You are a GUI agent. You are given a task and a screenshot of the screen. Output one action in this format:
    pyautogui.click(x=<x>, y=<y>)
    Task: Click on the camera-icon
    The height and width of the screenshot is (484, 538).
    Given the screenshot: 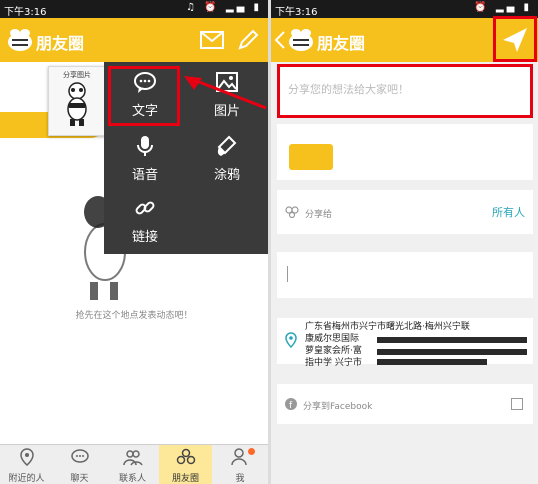 What is the action you would take?
    pyautogui.click(x=311, y=157)
    